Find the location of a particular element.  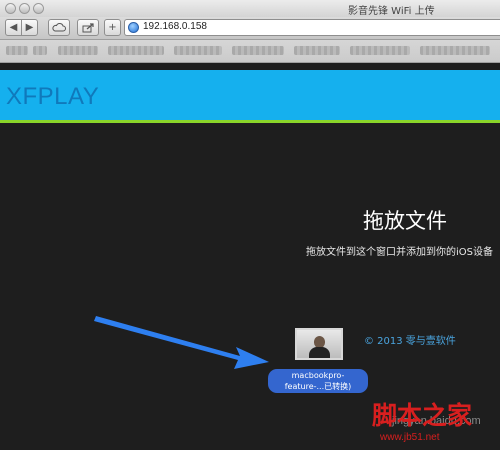

file-name-line1: macbookpro- is located at coordinates (318, 375).